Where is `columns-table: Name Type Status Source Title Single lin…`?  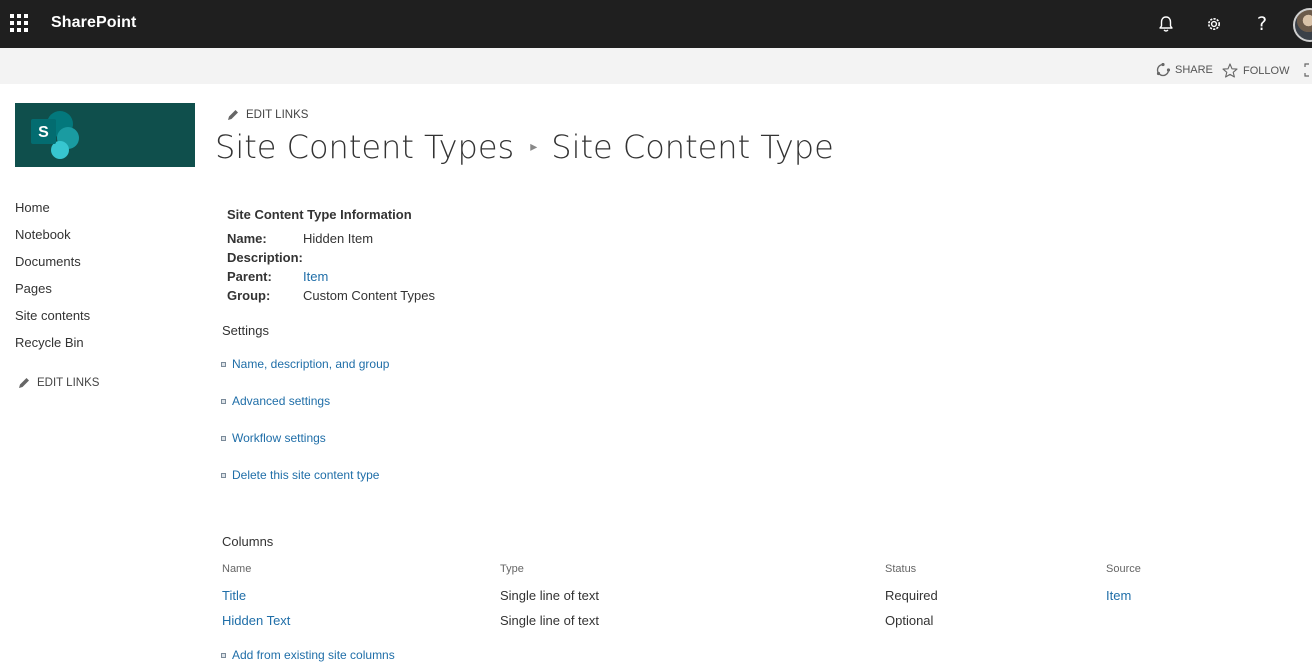
columns-table: Name Type Status Source Title Single lin… is located at coordinates (722, 600).